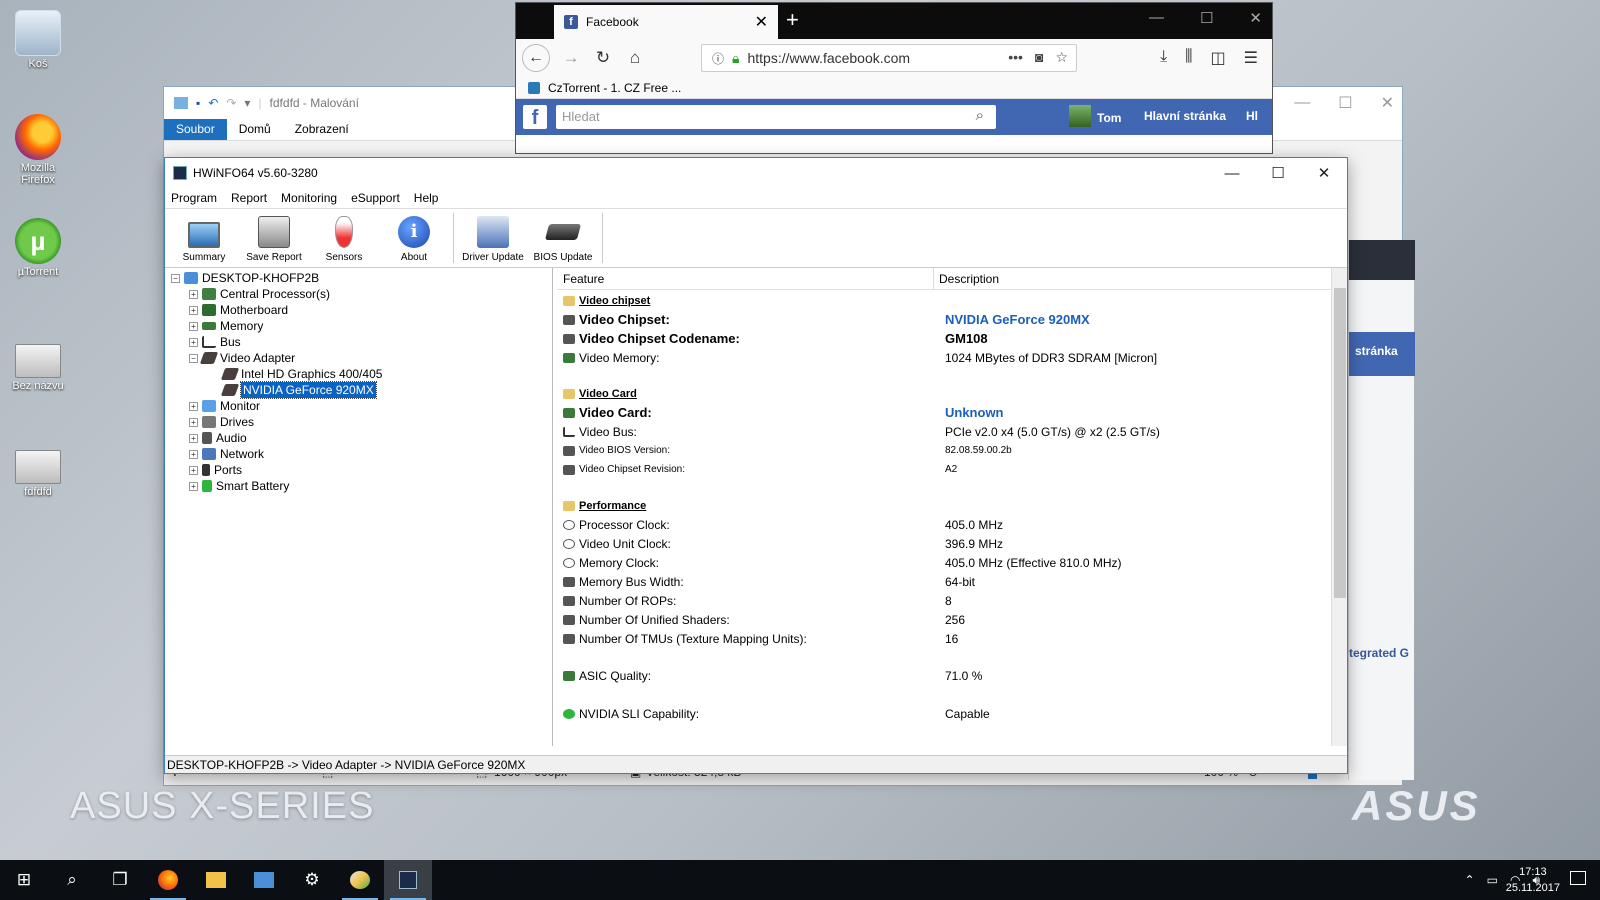 The height and width of the screenshot is (900, 1600). What do you see at coordinates (242, 358) in the screenshot?
I see `tree-item-video-adapter: − Video Adapter` at bounding box center [242, 358].